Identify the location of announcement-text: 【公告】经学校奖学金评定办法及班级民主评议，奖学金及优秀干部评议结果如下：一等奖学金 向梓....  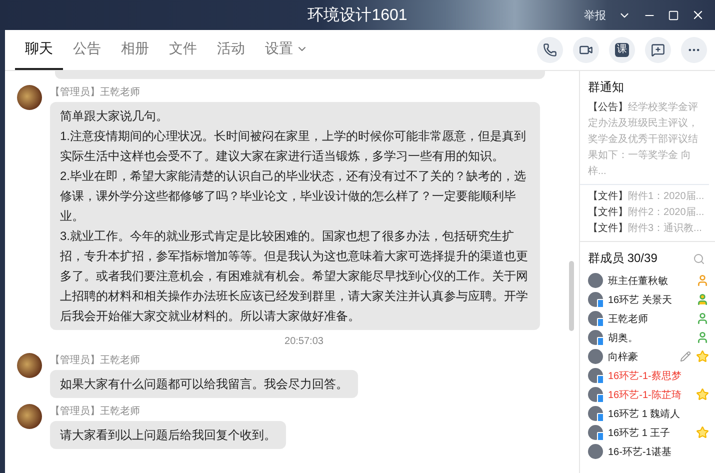
(644, 142).